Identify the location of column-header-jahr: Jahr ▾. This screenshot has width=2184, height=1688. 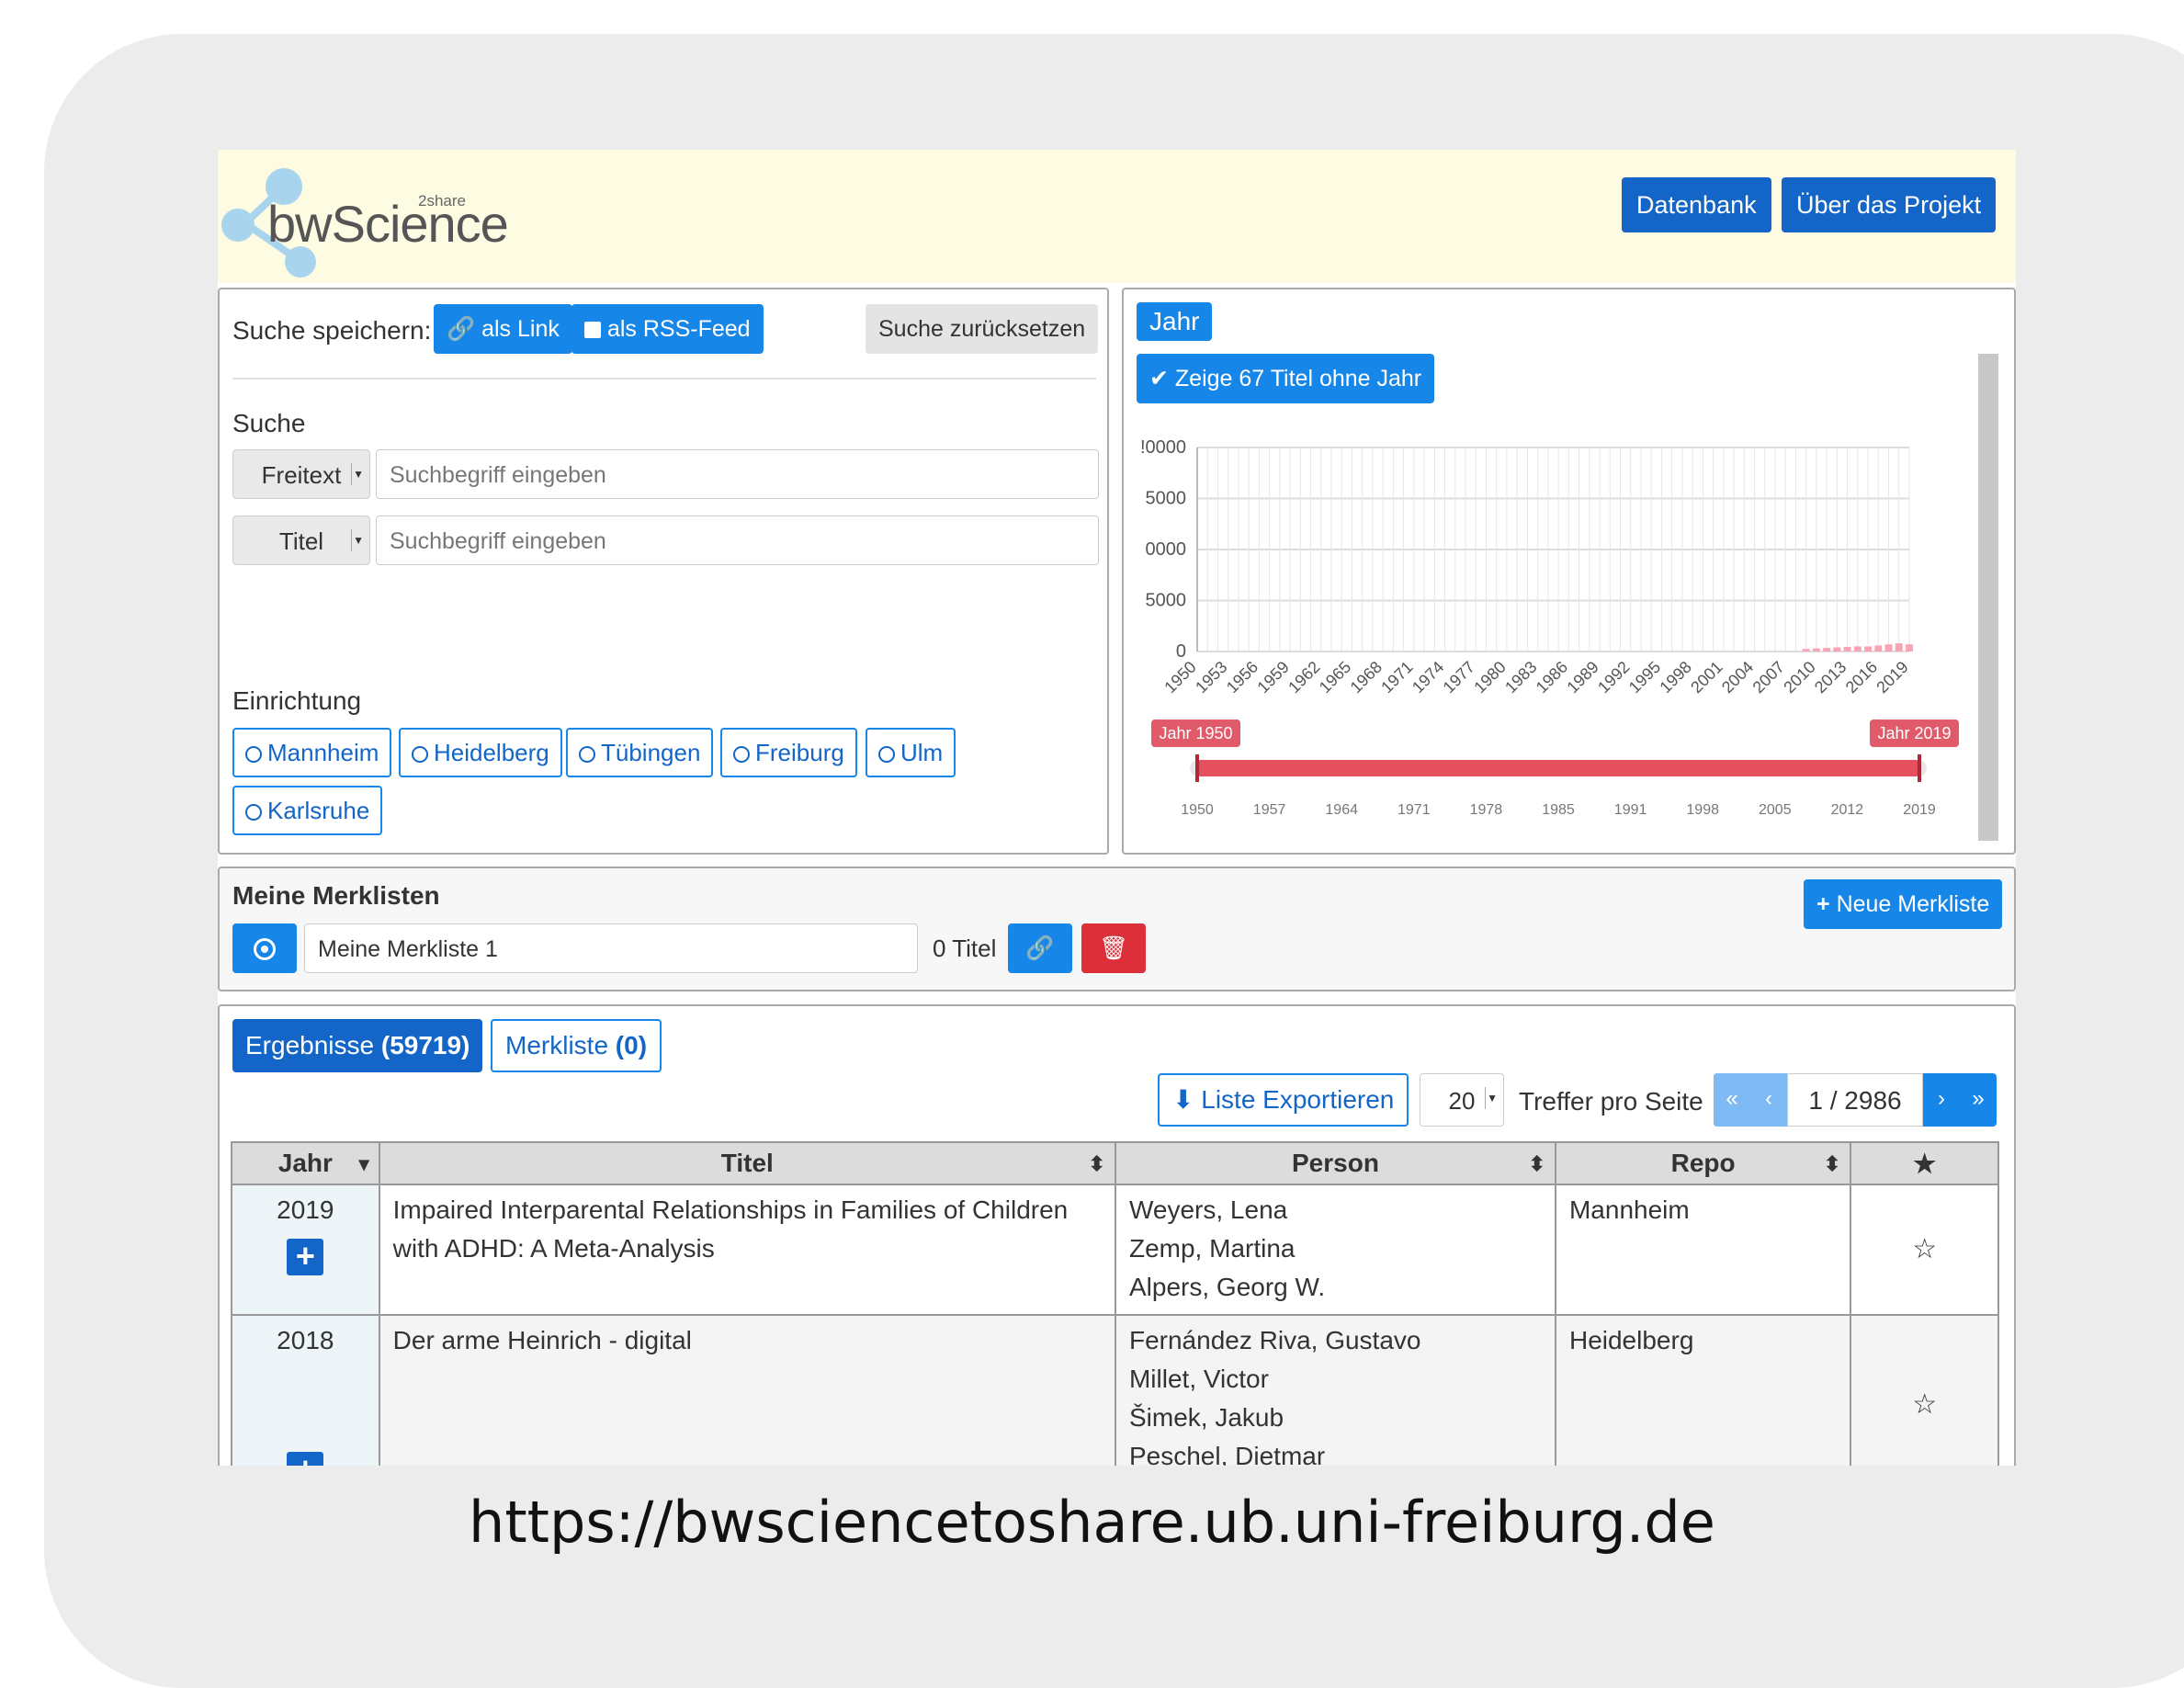
(305, 1163).